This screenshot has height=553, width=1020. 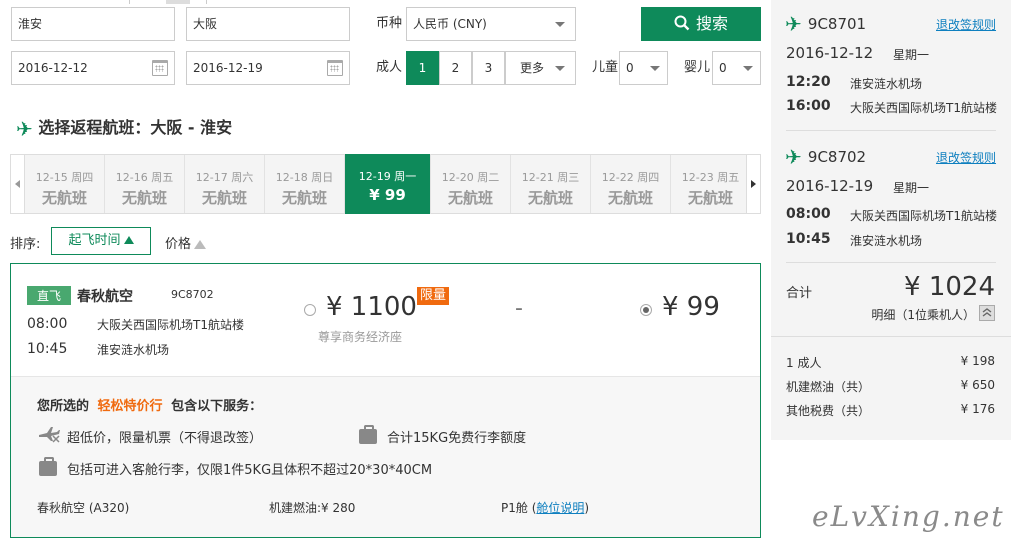 What do you see at coordinates (736, 68) in the screenshot?
I see `infant-select: 0` at bounding box center [736, 68].